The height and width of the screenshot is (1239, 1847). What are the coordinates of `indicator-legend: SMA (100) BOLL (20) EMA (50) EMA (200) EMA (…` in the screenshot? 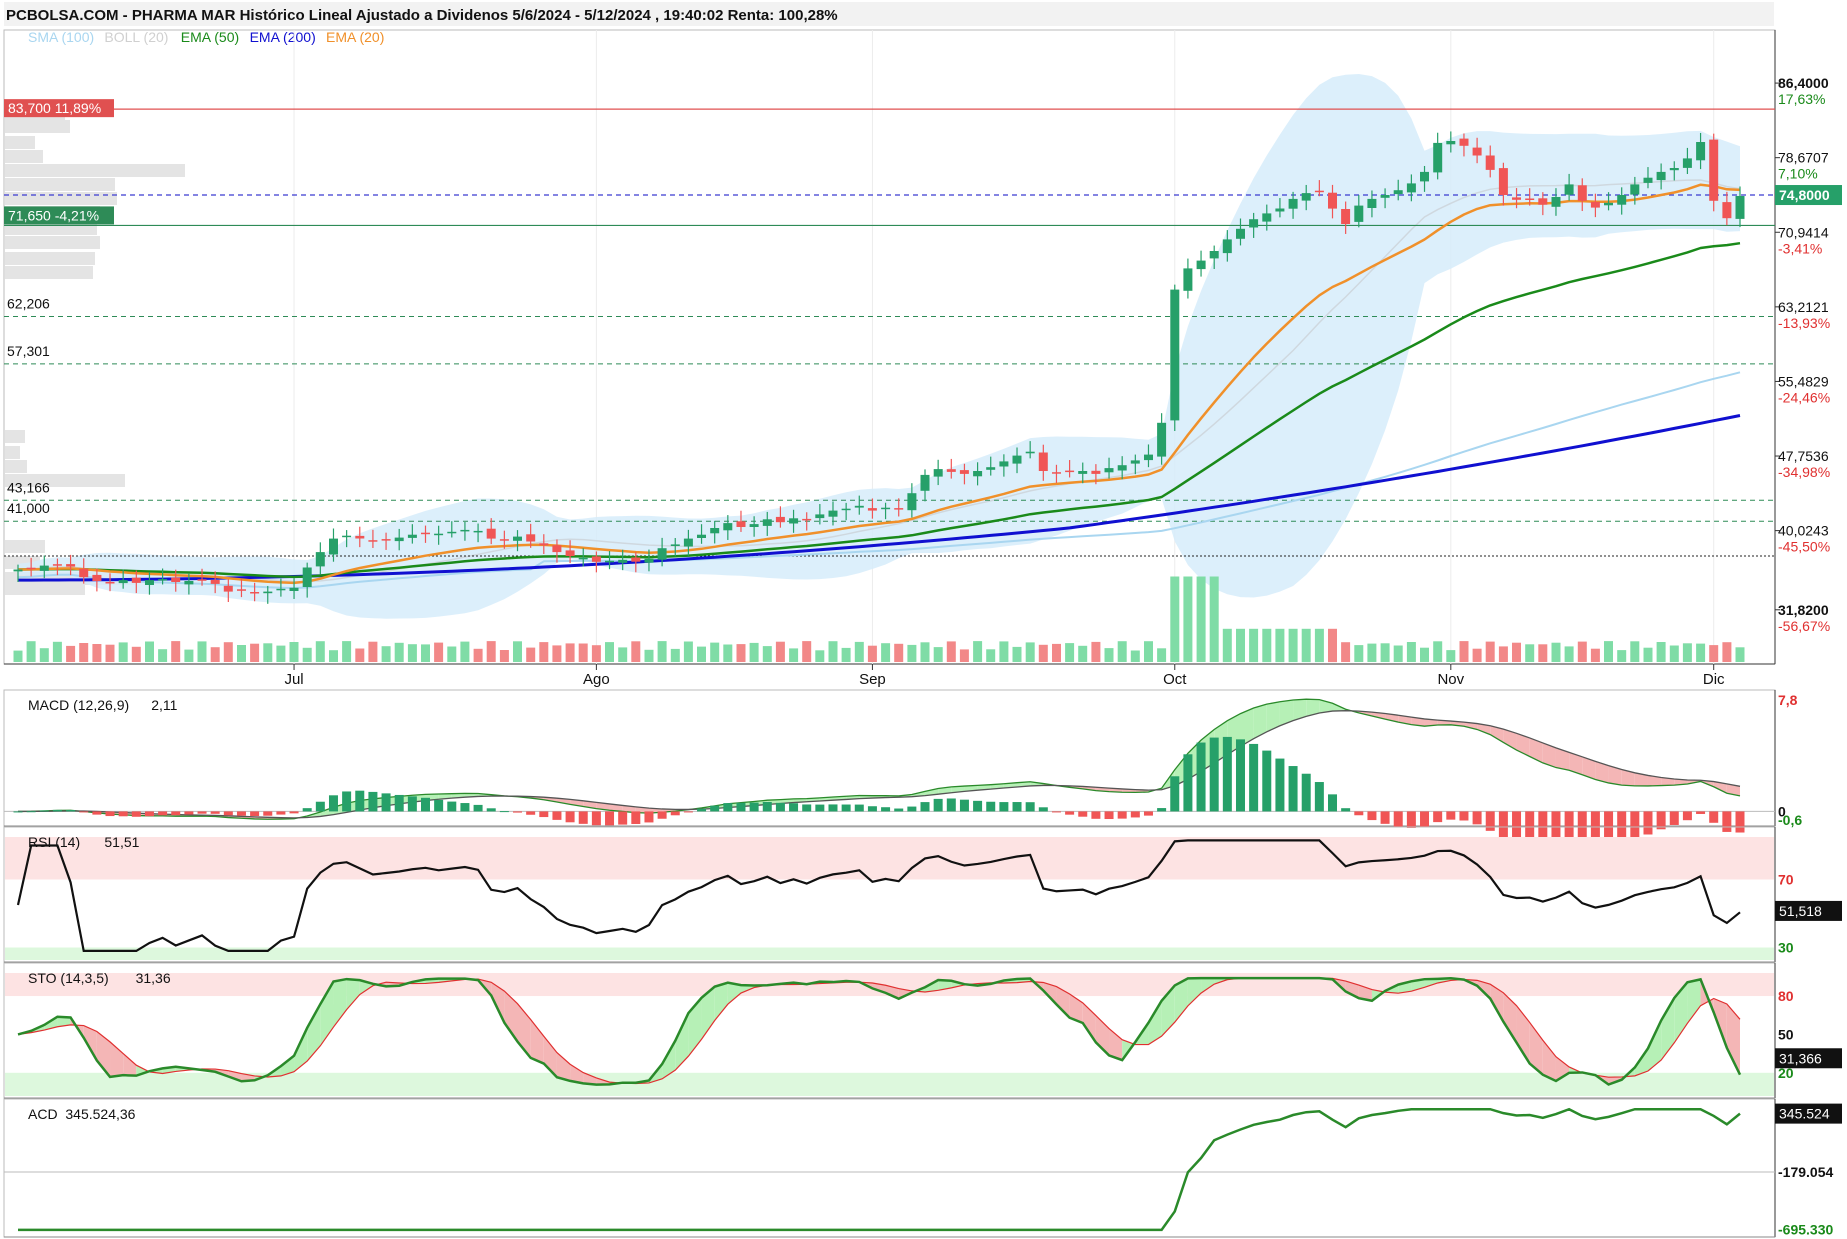 It's located at (206, 37).